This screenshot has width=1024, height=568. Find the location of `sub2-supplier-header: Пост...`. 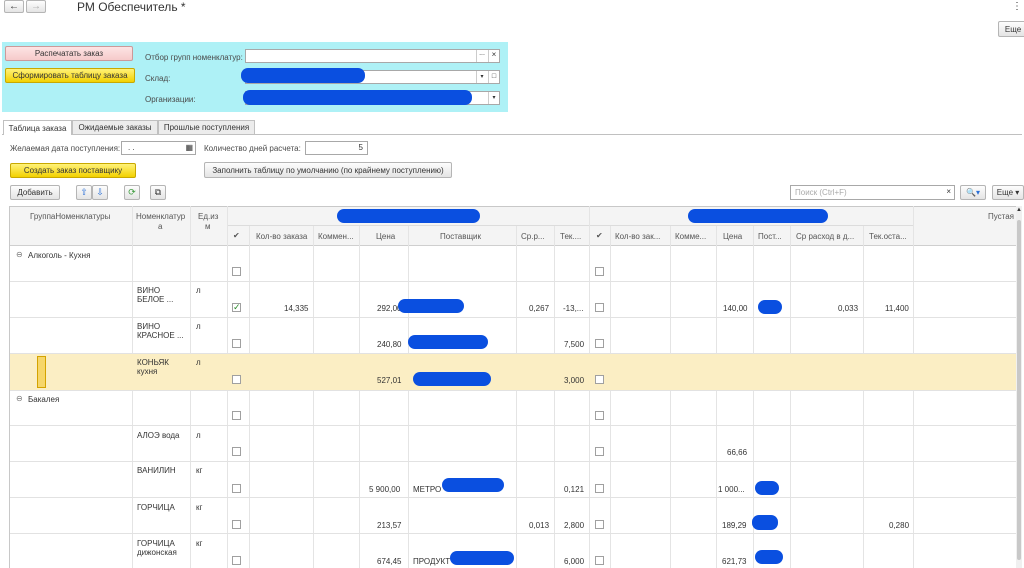

sub2-supplier-header: Пост... is located at coordinates (770, 236).